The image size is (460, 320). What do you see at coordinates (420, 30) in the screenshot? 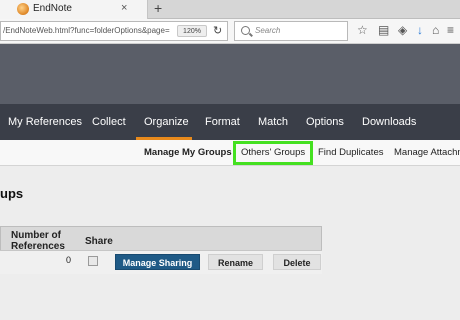
I see `download-icon: ↓` at bounding box center [420, 30].